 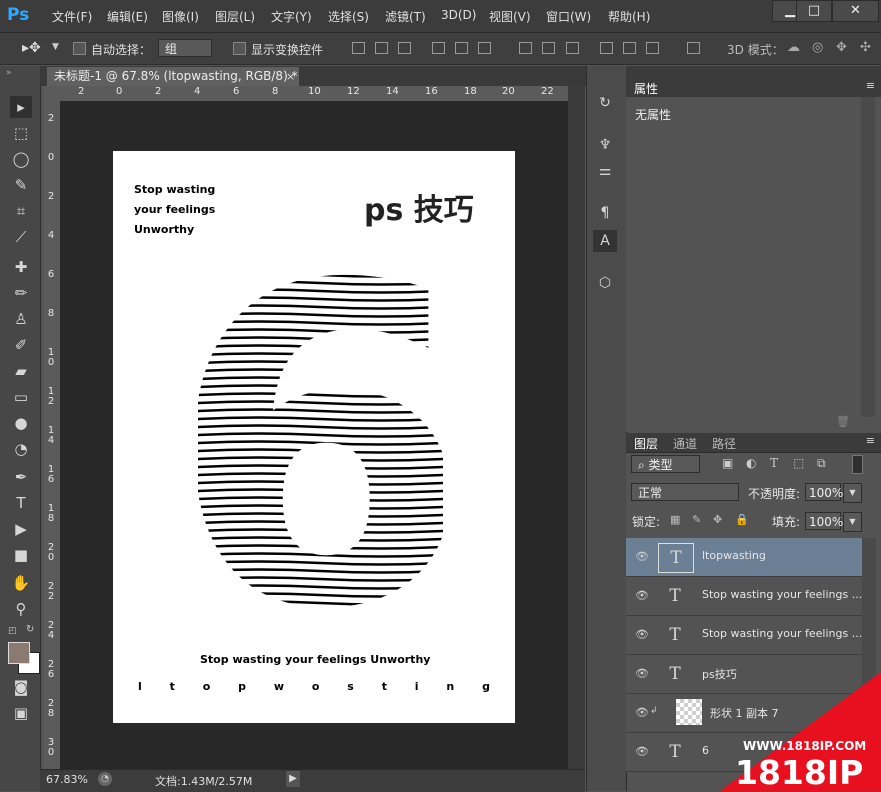 I want to click on paragraph-panel-icon: ¶, so click(x=605, y=213).